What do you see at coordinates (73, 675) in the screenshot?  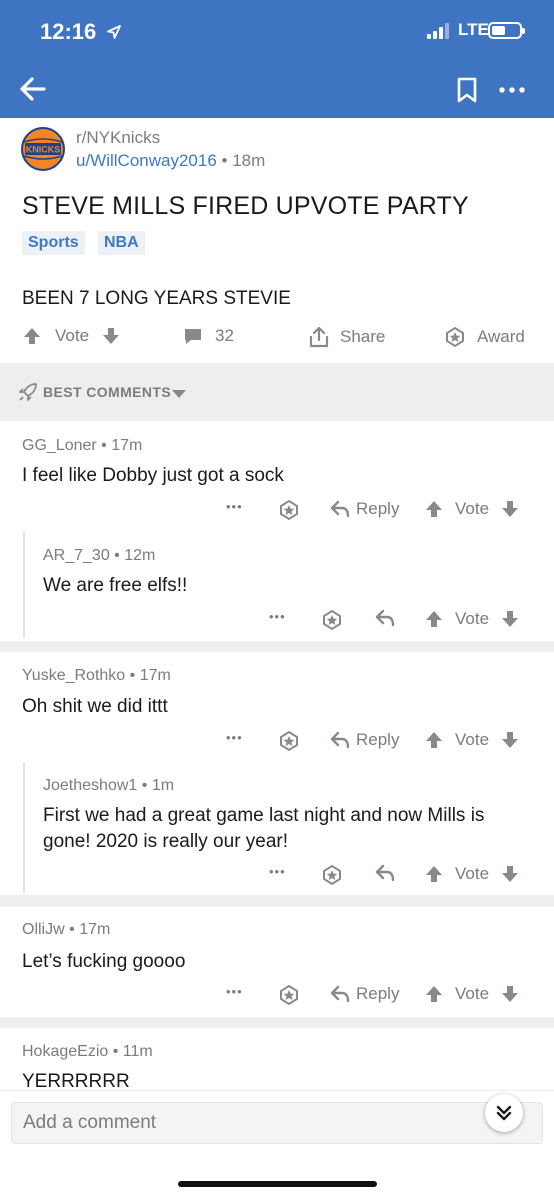 I see `comment-author: Yuske_Rothko` at bounding box center [73, 675].